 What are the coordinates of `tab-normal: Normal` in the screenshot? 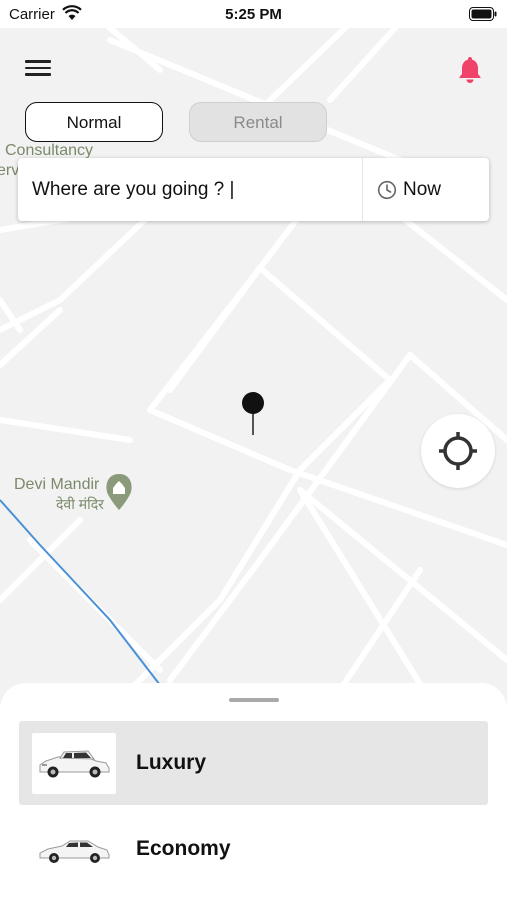 It's located at (94, 122).